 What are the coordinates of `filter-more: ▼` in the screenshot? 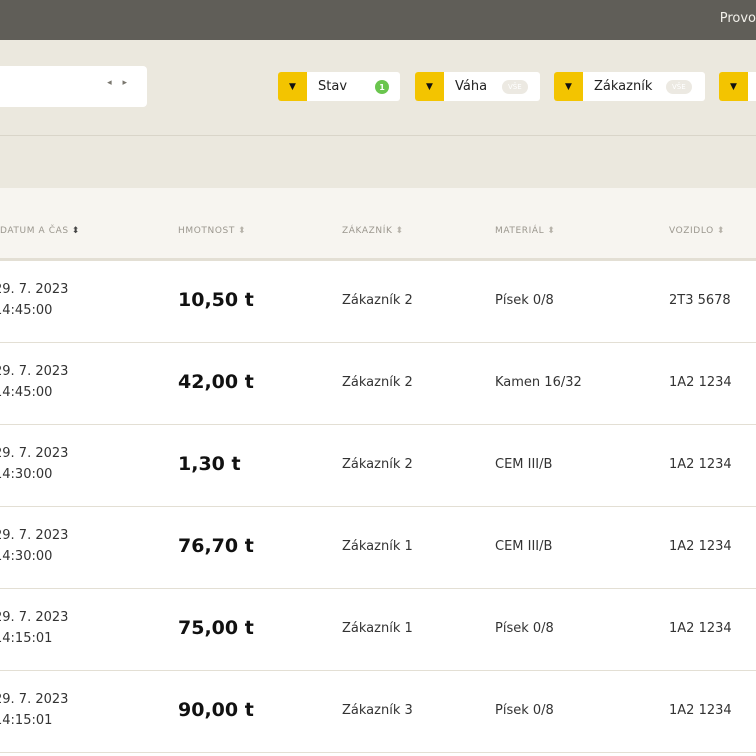 It's located at (737, 86).